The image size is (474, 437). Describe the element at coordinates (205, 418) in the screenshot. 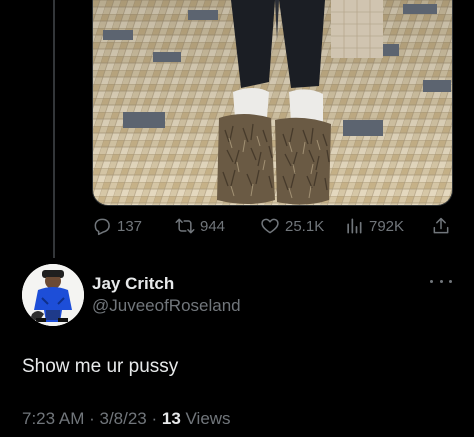

I see `tweet-views-label: Views` at that location.